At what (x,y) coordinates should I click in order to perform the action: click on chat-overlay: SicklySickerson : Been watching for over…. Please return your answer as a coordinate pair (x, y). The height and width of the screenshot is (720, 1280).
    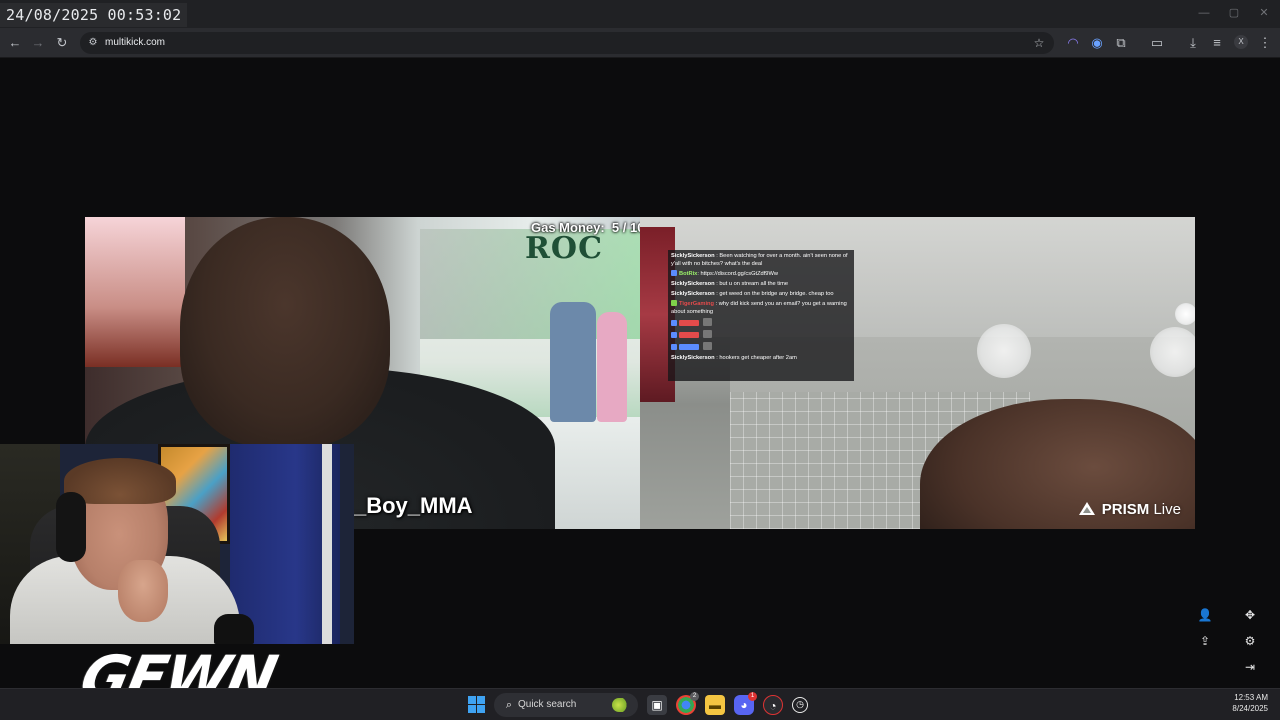
    Looking at the image, I should click on (761, 315).